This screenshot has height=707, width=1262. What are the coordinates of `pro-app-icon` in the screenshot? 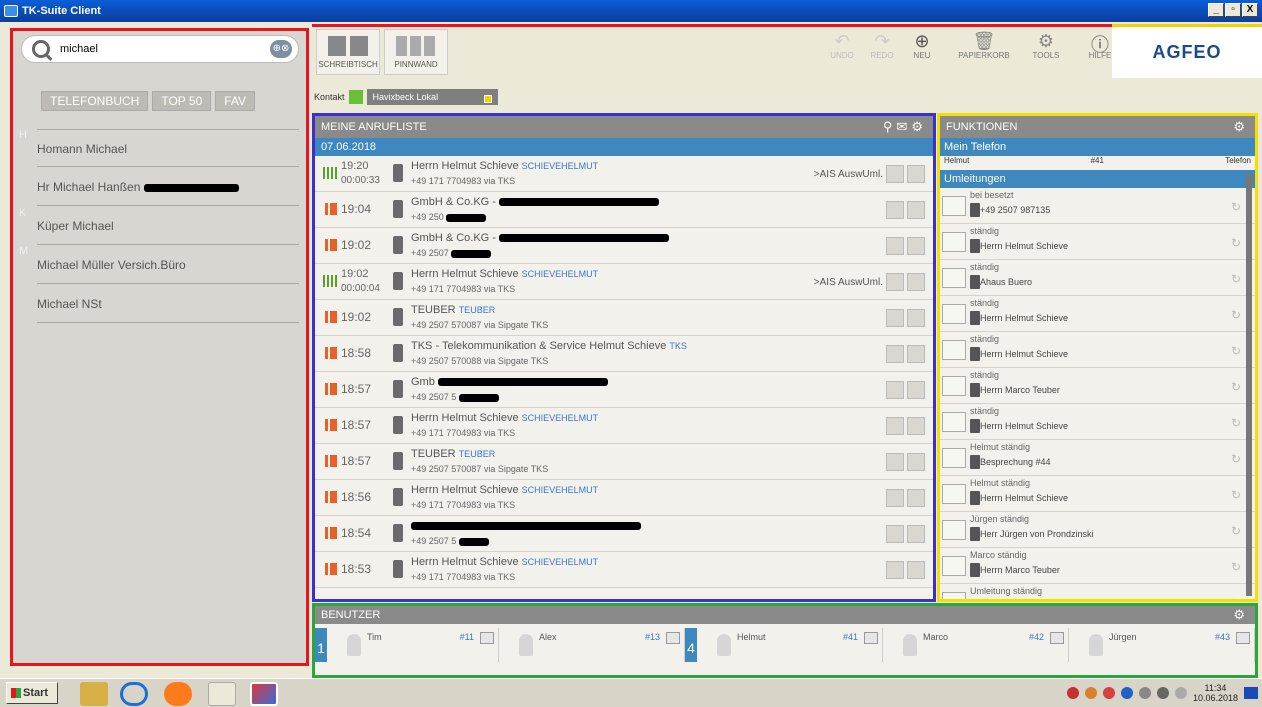 It's located at (222, 694).